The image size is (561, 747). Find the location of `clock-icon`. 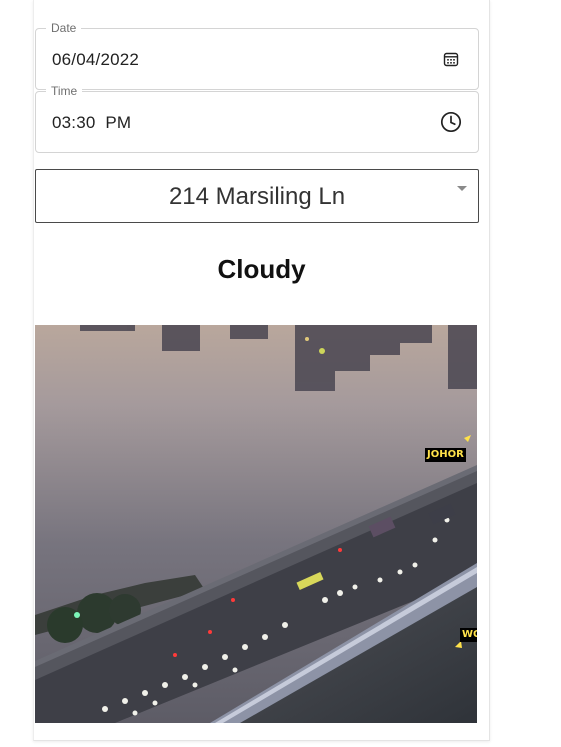

clock-icon is located at coordinates (451, 122).